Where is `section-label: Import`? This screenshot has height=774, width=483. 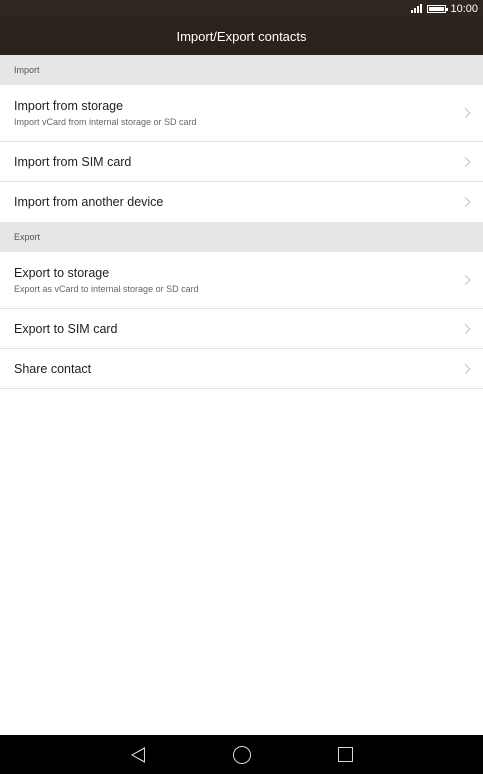
section-label: Import is located at coordinates (27, 70).